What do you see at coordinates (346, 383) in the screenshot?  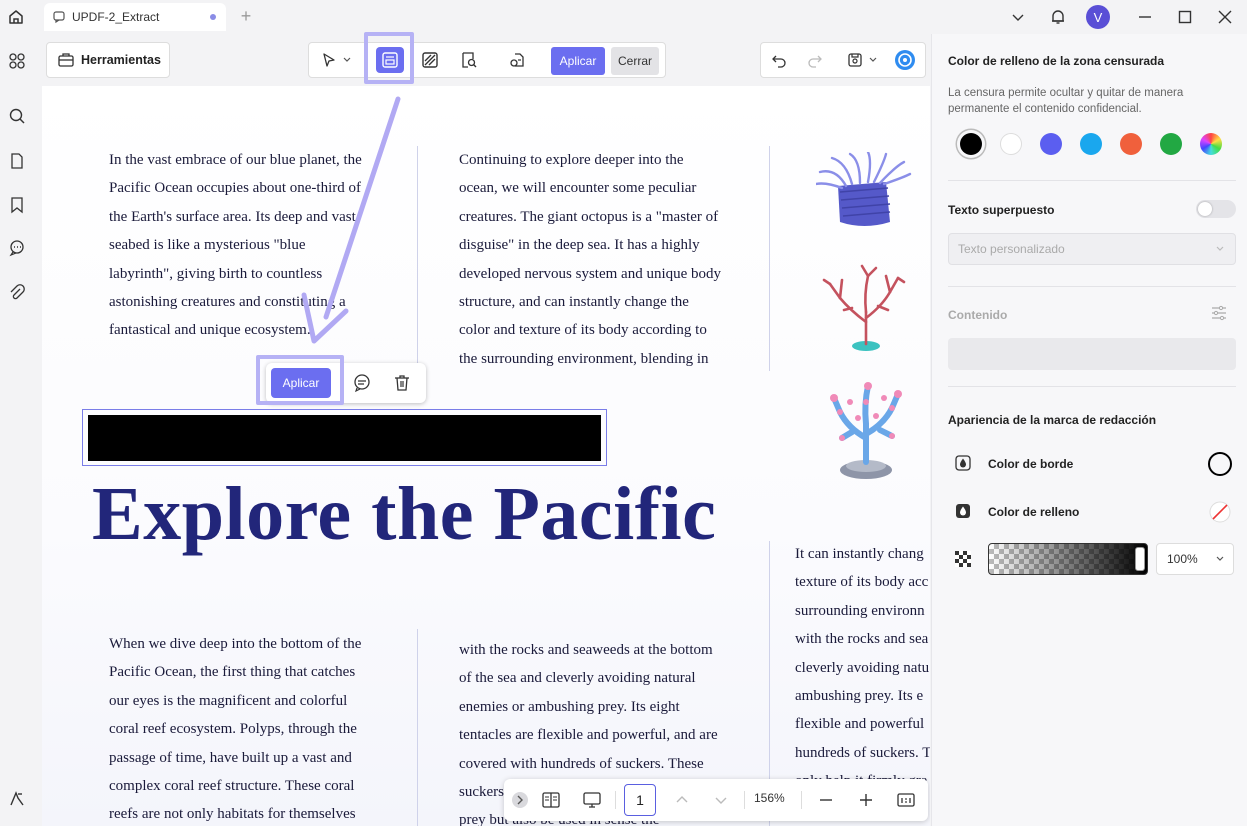 I see `redaction-floating-toolbar: Aplicar` at bounding box center [346, 383].